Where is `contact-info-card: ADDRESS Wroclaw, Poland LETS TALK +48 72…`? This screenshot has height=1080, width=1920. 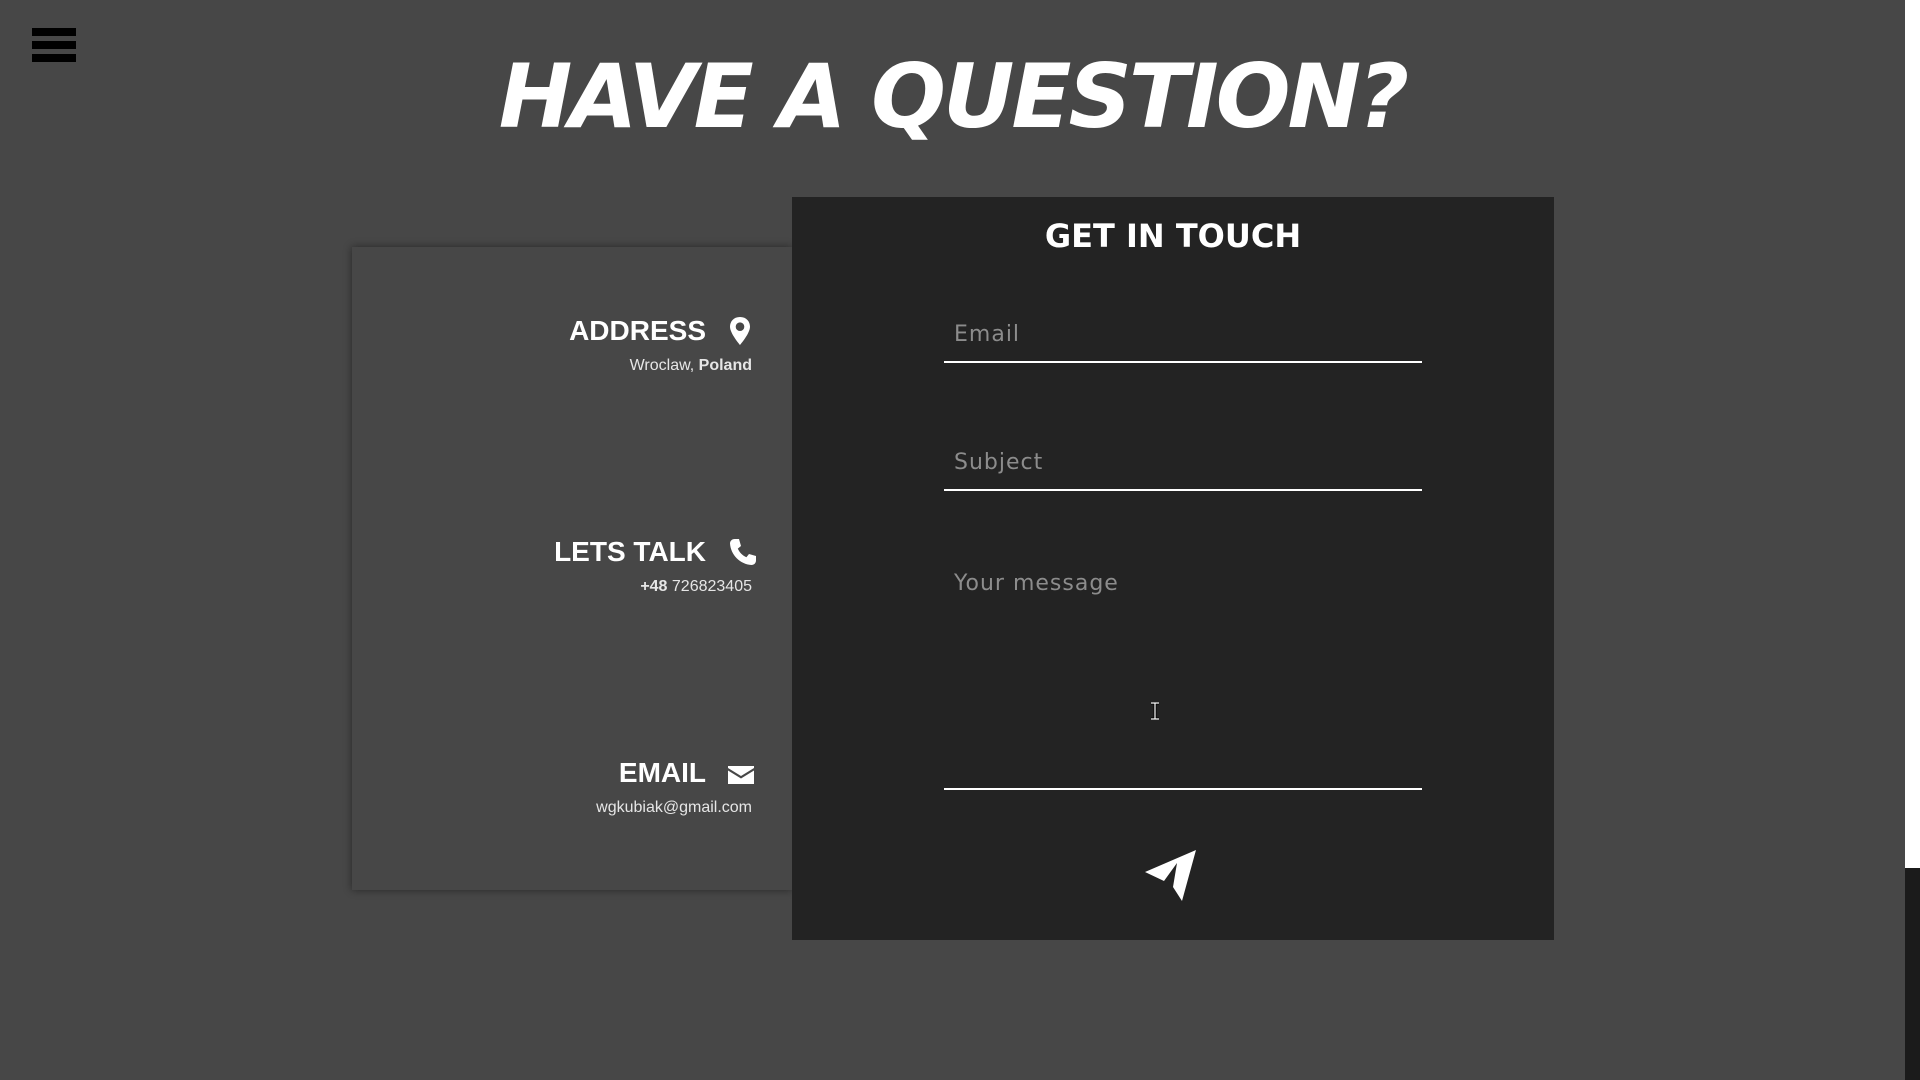
contact-info-card: ADDRESS Wroclaw, Poland LETS TALK +48 72… is located at coordinates (572, 568).